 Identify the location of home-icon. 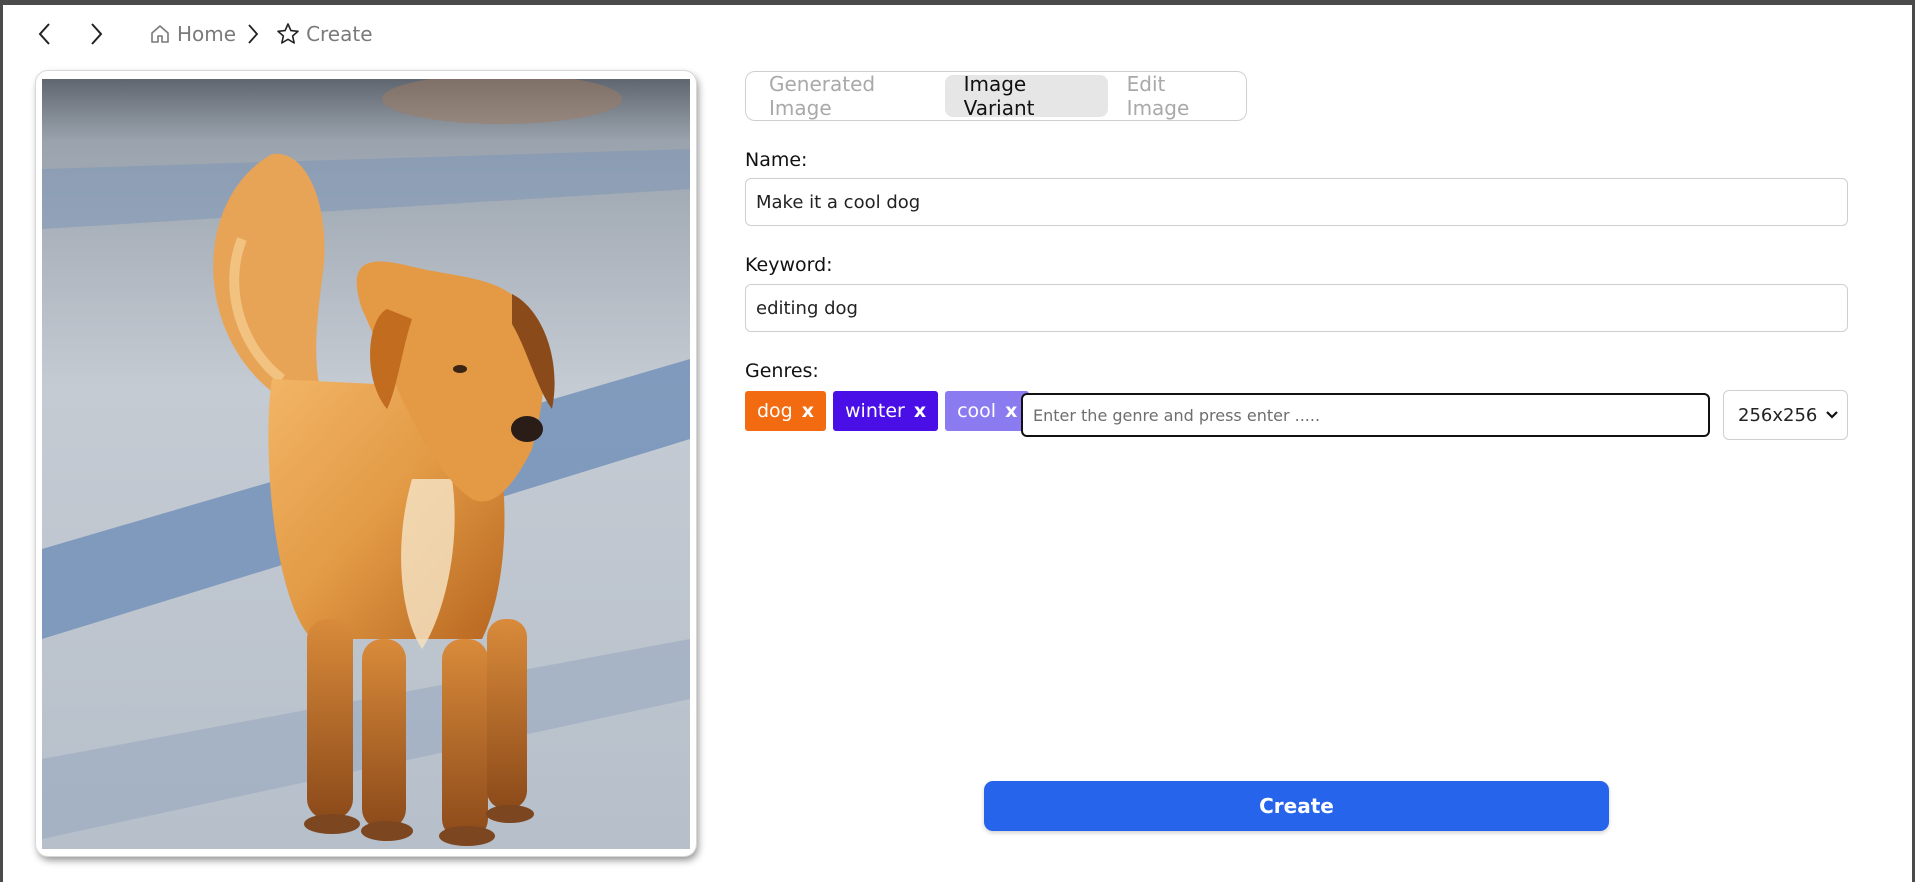
(160, 34).